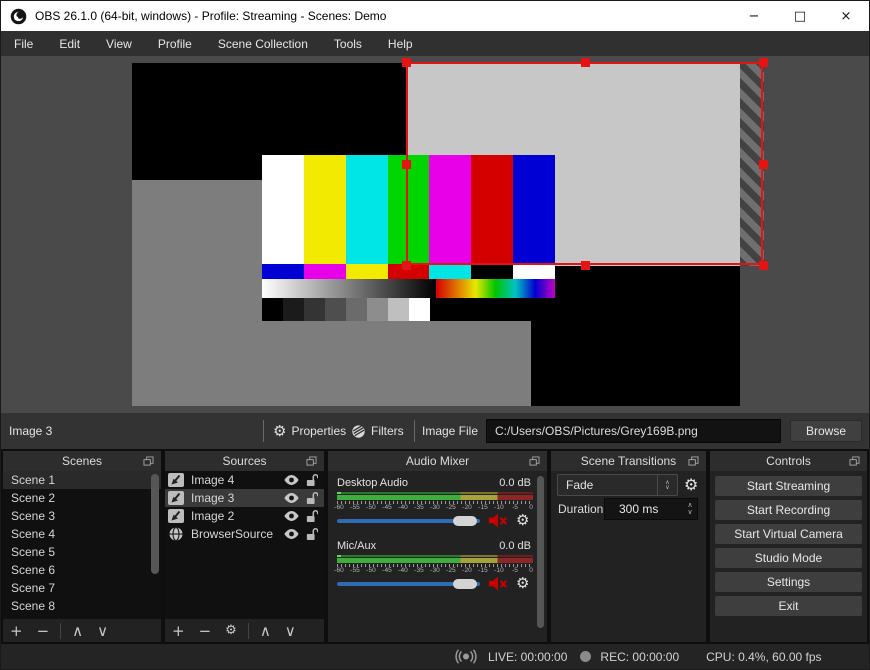 The width and height of the screenshot is (870, 670). What do you see at coordinates (846, 16) in the screenshot?
I see `close-button: ×` at bounding box center [846, 16].